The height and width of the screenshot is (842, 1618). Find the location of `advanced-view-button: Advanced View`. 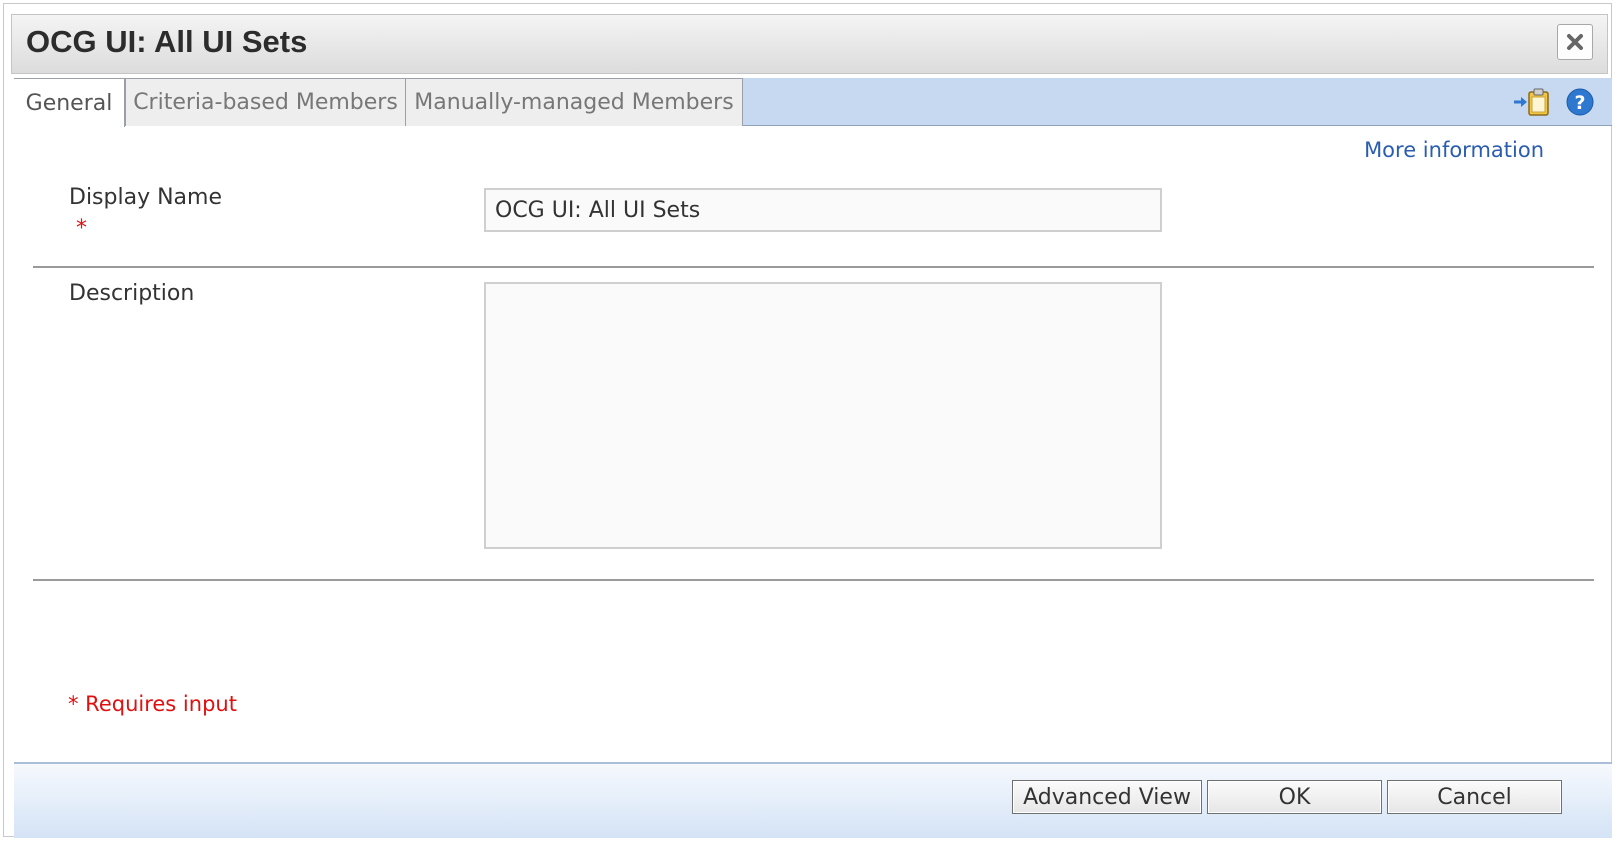

advanced-view-button: Advanced View is located at coordinates (1107, 797).